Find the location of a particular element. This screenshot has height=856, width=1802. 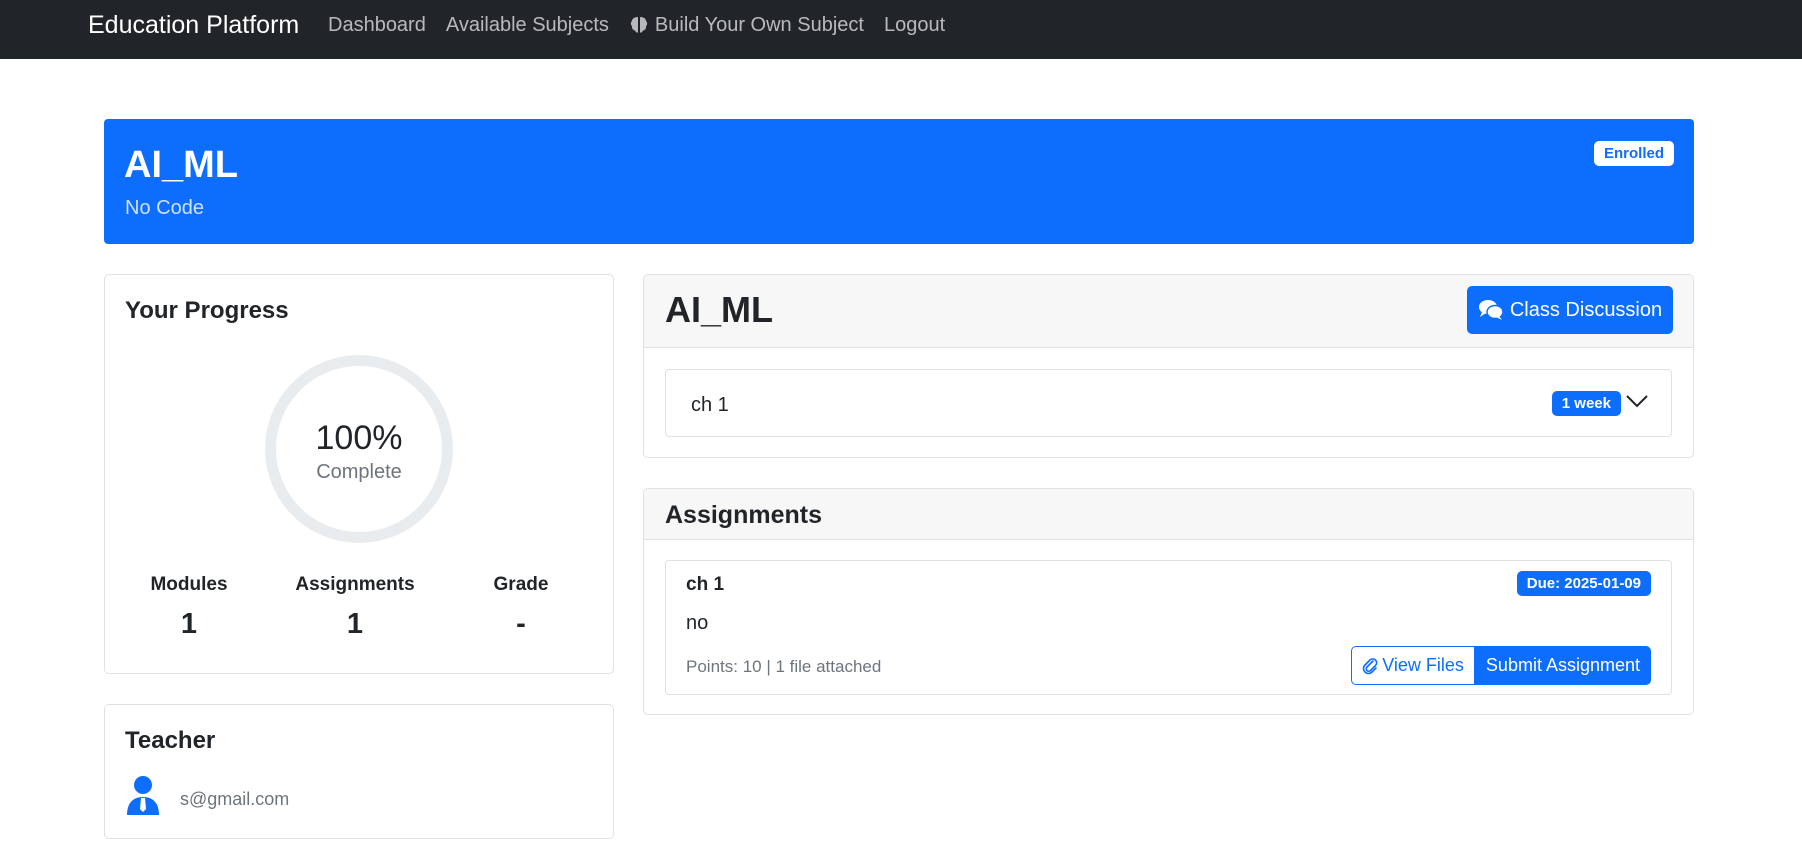

assignment-meta: Points: 10 | 1 file attached is located at coordinates (784, 666).